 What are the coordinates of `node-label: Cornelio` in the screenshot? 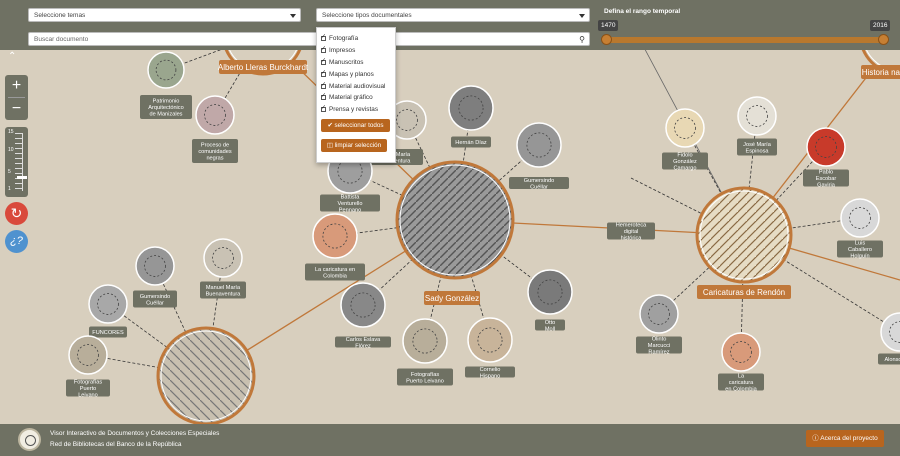 It's located at (490, 370).